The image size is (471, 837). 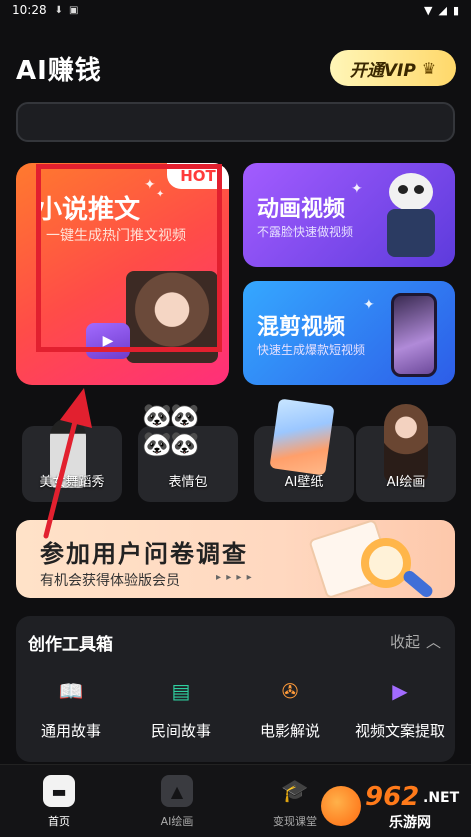 What do you see at coordinates (177, 791) in the screenshot?
I see `image-icon: ▲` at bounding box center [177, 791].